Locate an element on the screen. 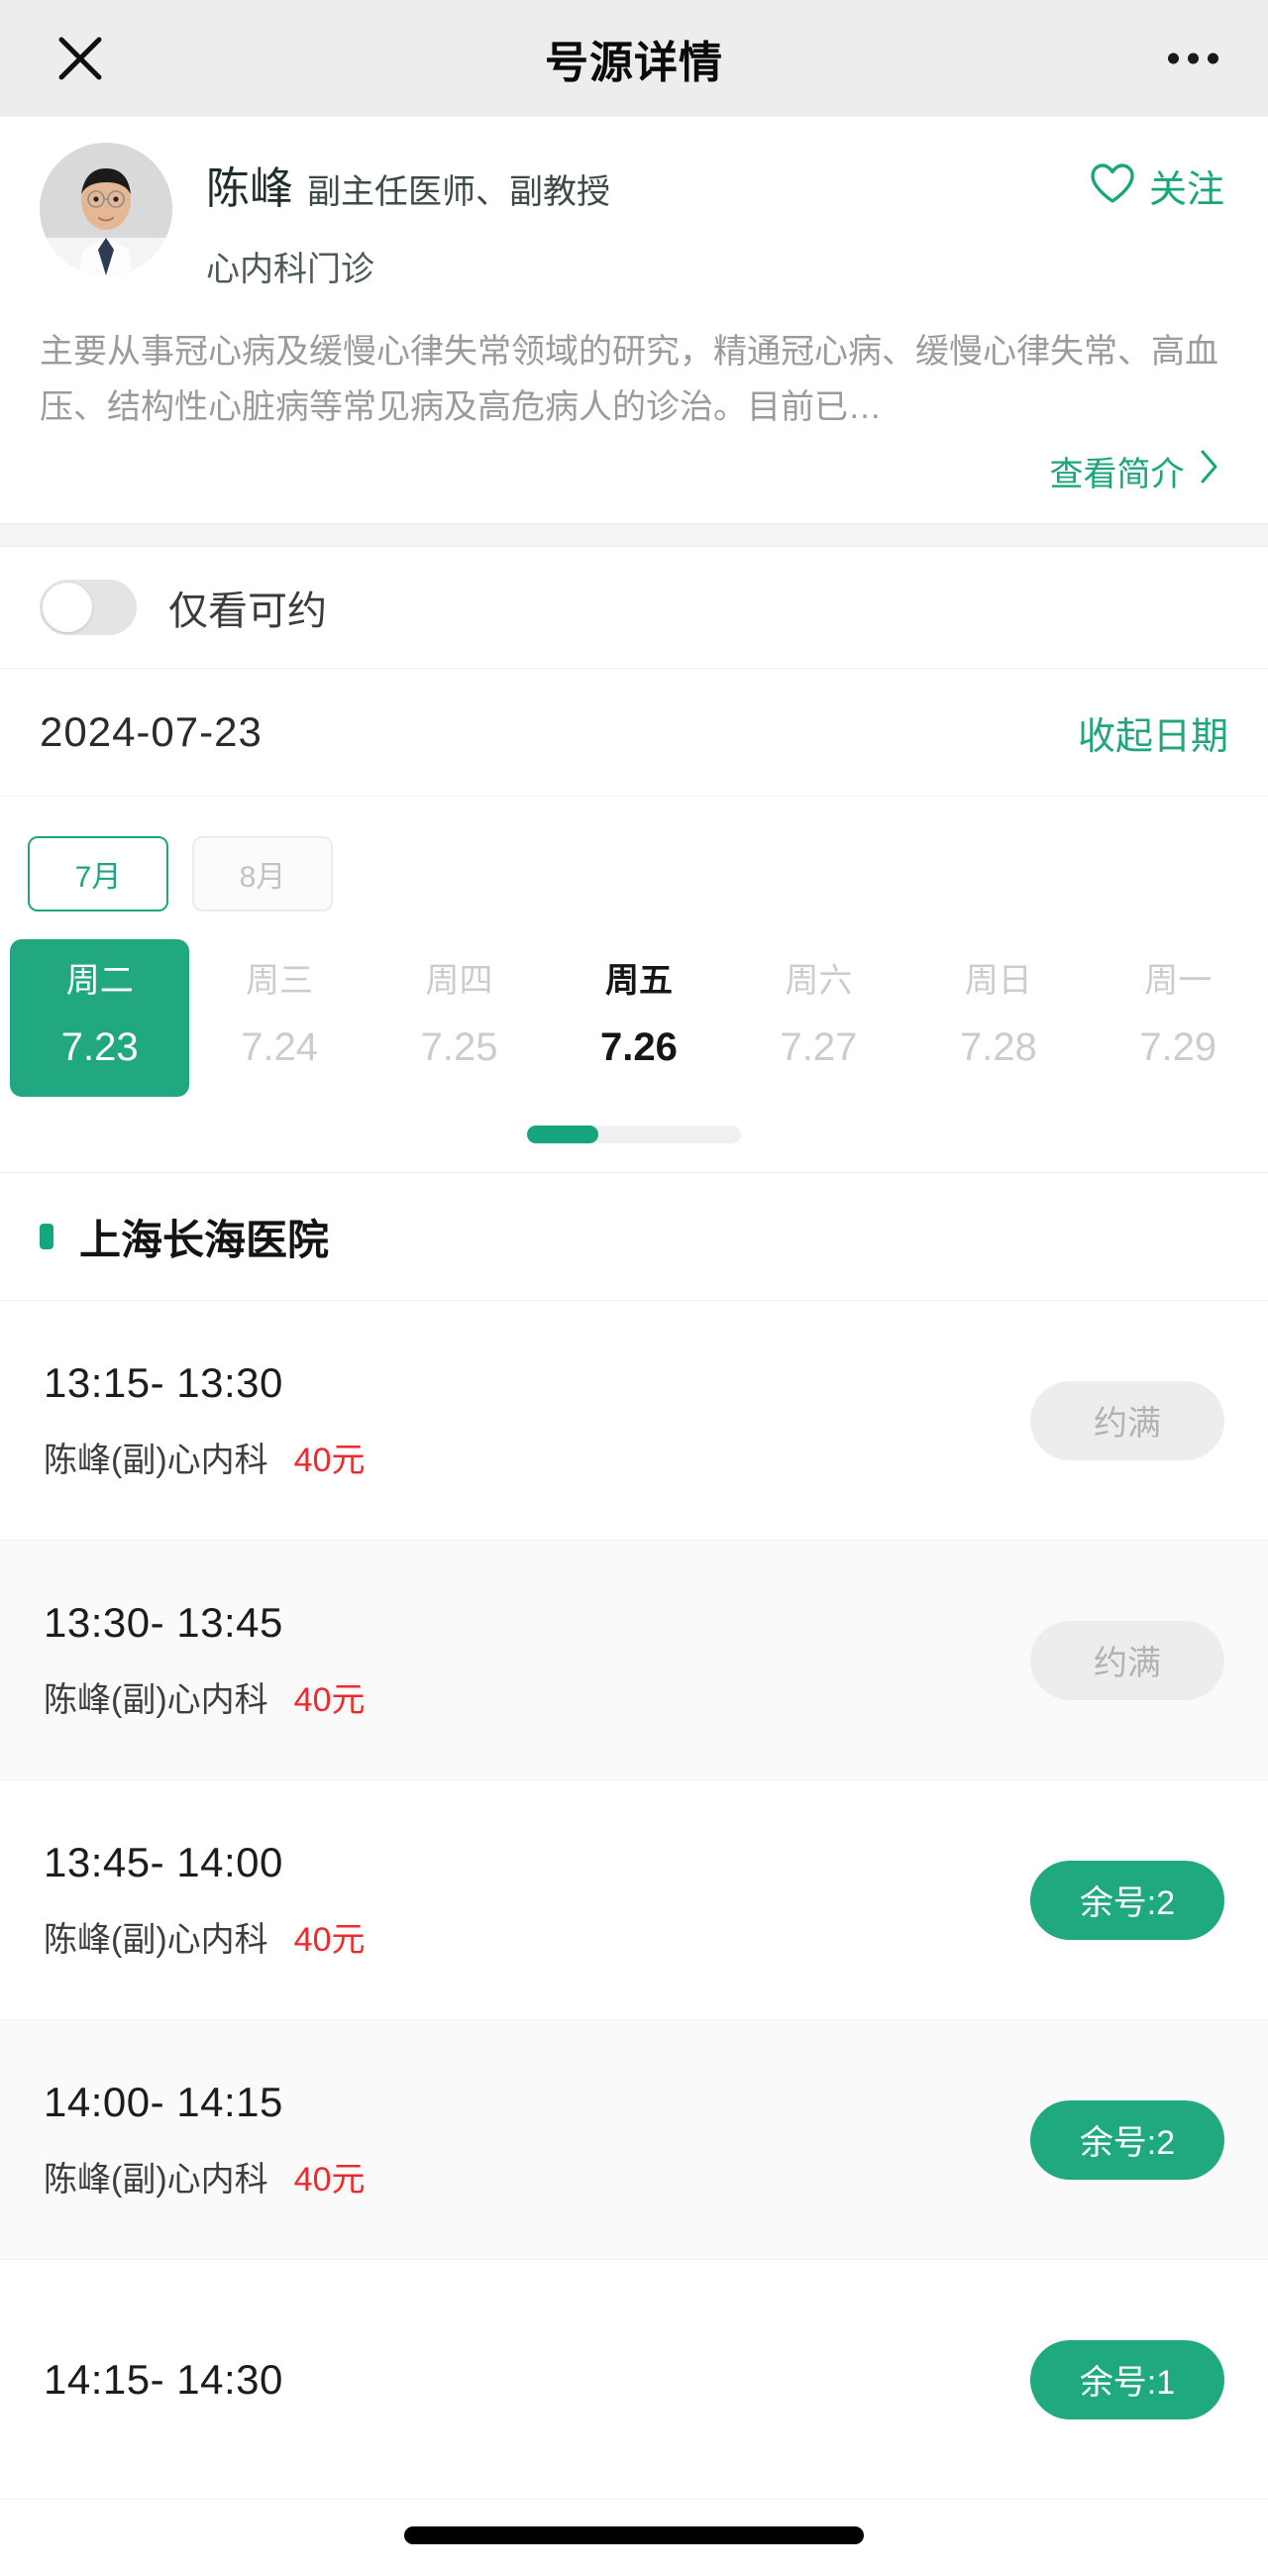 The image size is (1268, 2576). slot-info: 14:15- 14:30 is located at coordinates (163, 2380).